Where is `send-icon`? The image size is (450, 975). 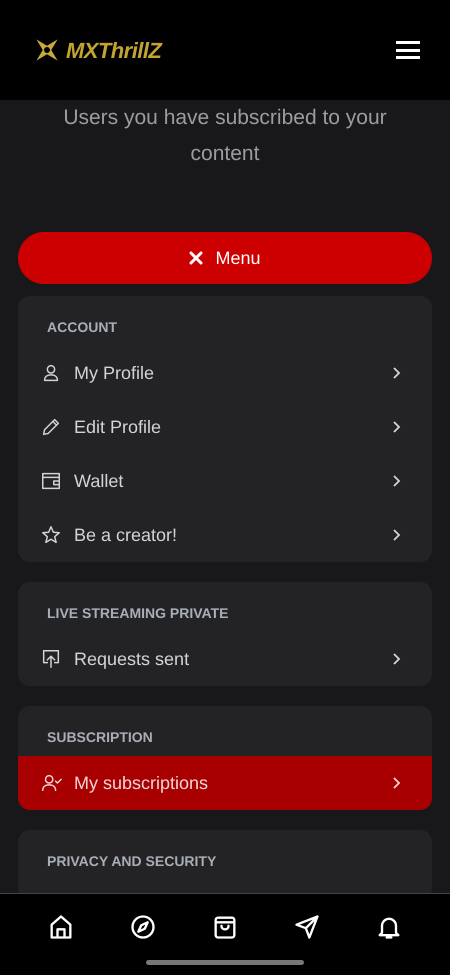 send-icon is located at coordinates (307, 927).